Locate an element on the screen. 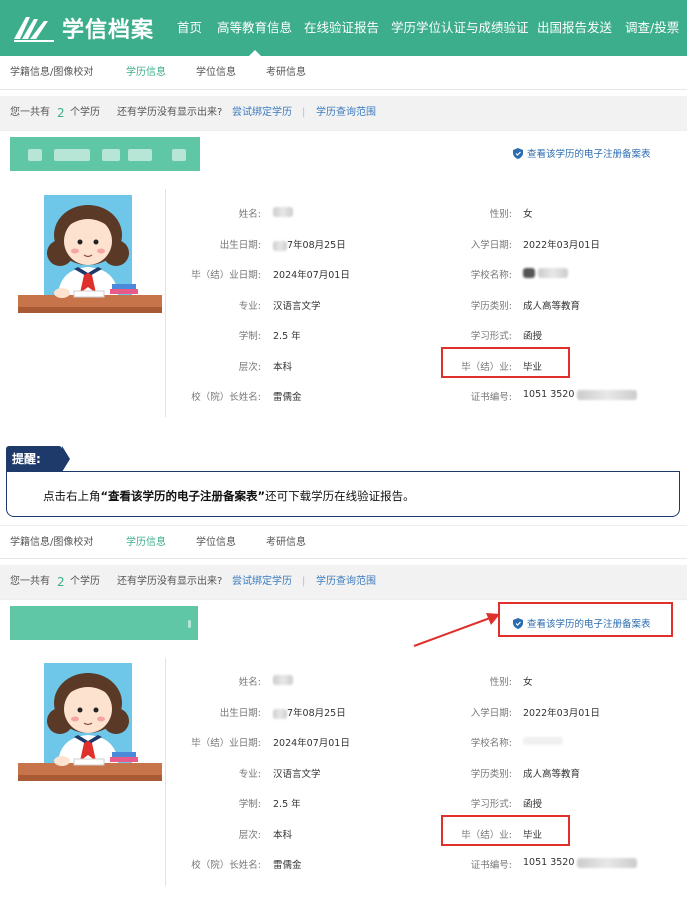 Image resolution: width=687 pixels, height=906 pixels. education-count-bar-2: 您一共有 2 个学历 还有学历没有显示出来? 尝试绑定学历 | 学历查询范围 is located at coordinates (343, 582).